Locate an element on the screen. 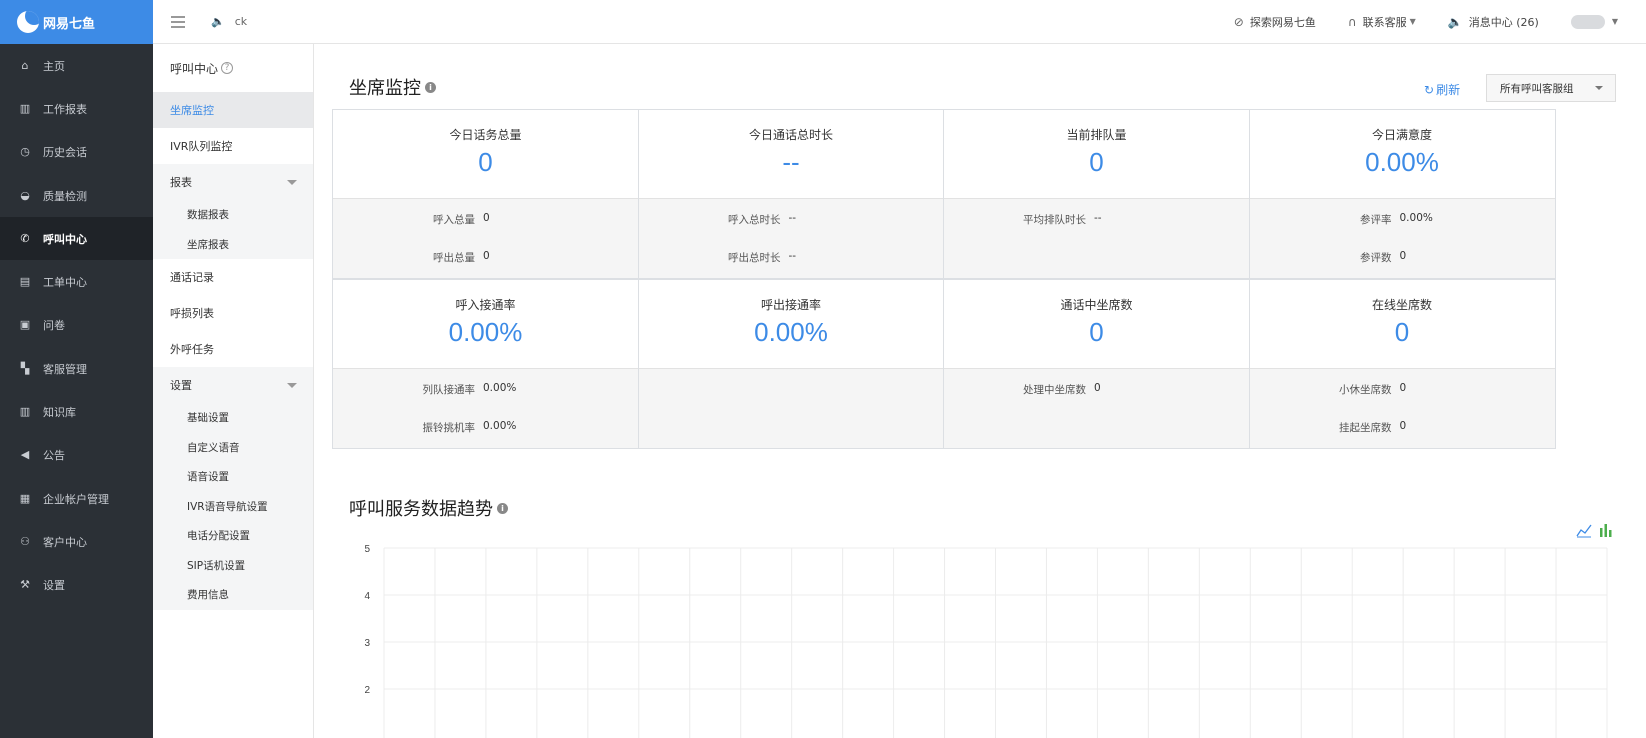 The height and width of the screenshot is (738, 1646). user-menu: ▼ is located at coordinates (1594, 21).